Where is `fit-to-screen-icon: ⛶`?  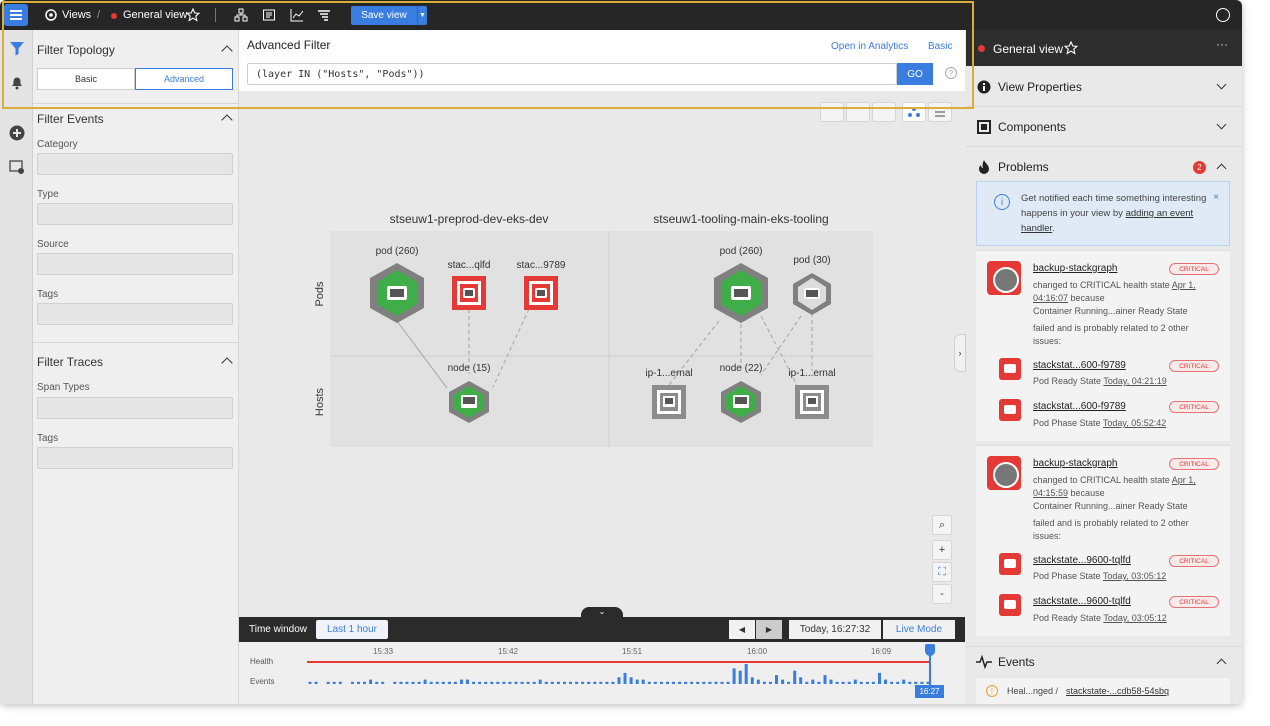
fit-to-screen-icon: ⛶ is located at coordinates (942, 572).